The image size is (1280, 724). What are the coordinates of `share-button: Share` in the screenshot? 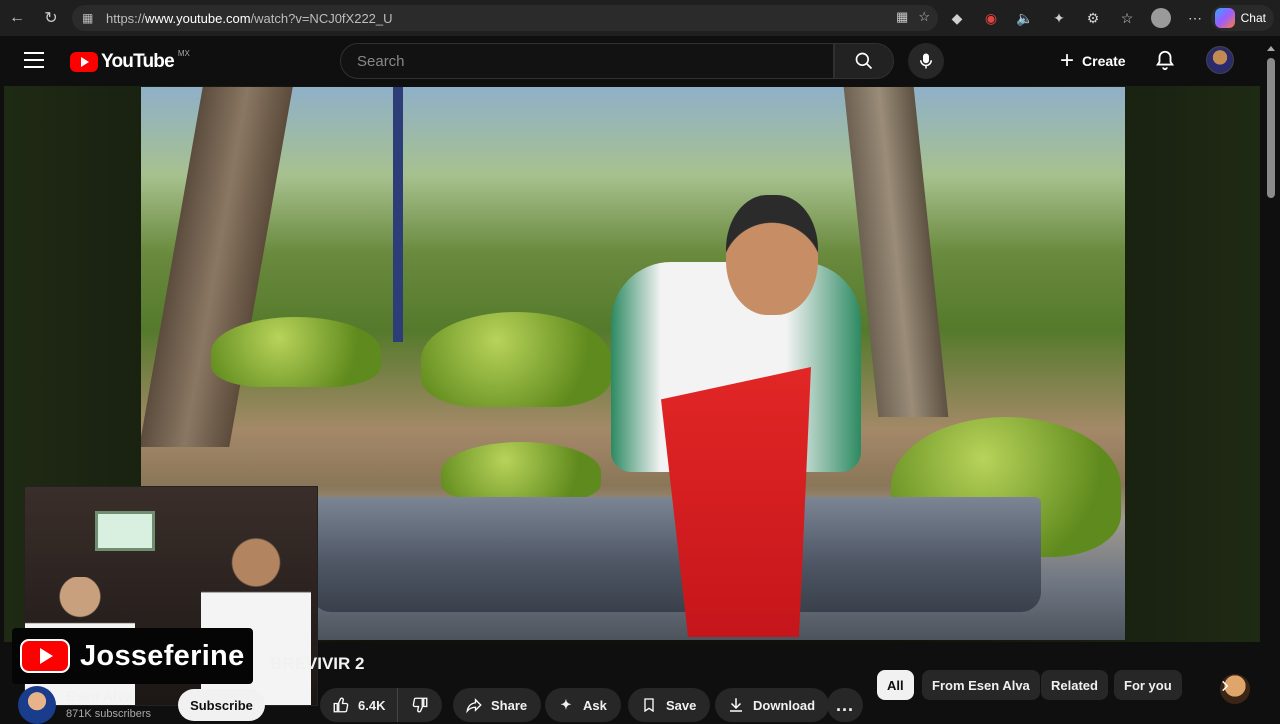 It's located at (497, 705).